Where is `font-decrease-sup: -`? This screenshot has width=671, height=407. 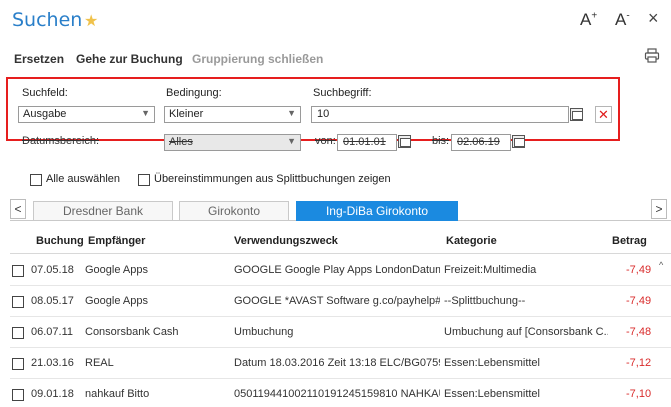 font-decrease-sup: - is located at coordinates (628, 16).